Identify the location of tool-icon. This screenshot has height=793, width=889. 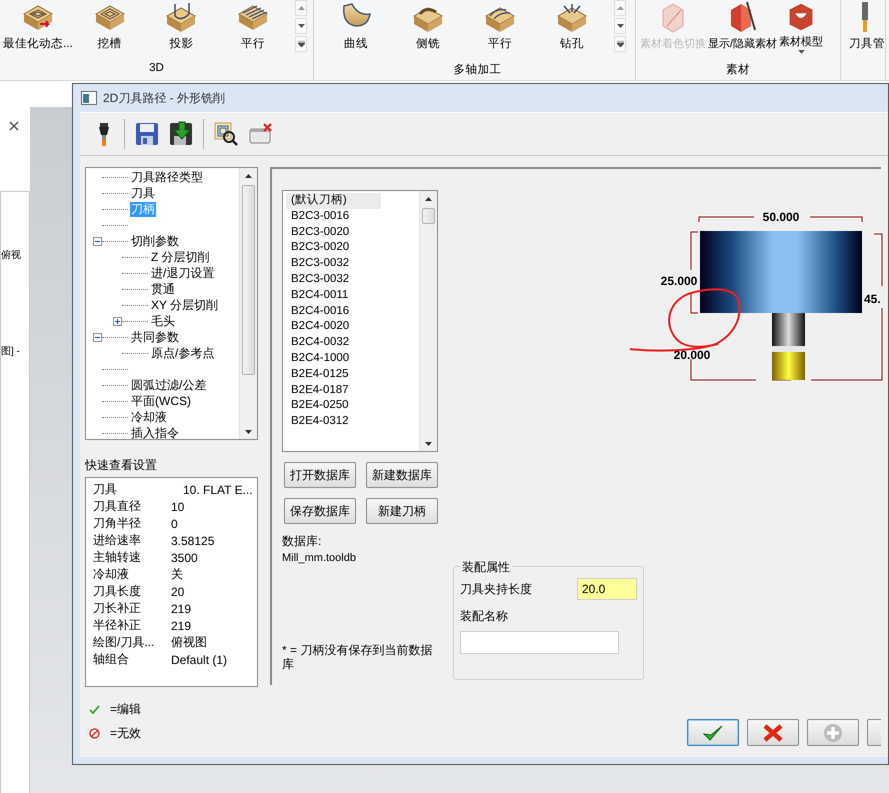
(865, 17).